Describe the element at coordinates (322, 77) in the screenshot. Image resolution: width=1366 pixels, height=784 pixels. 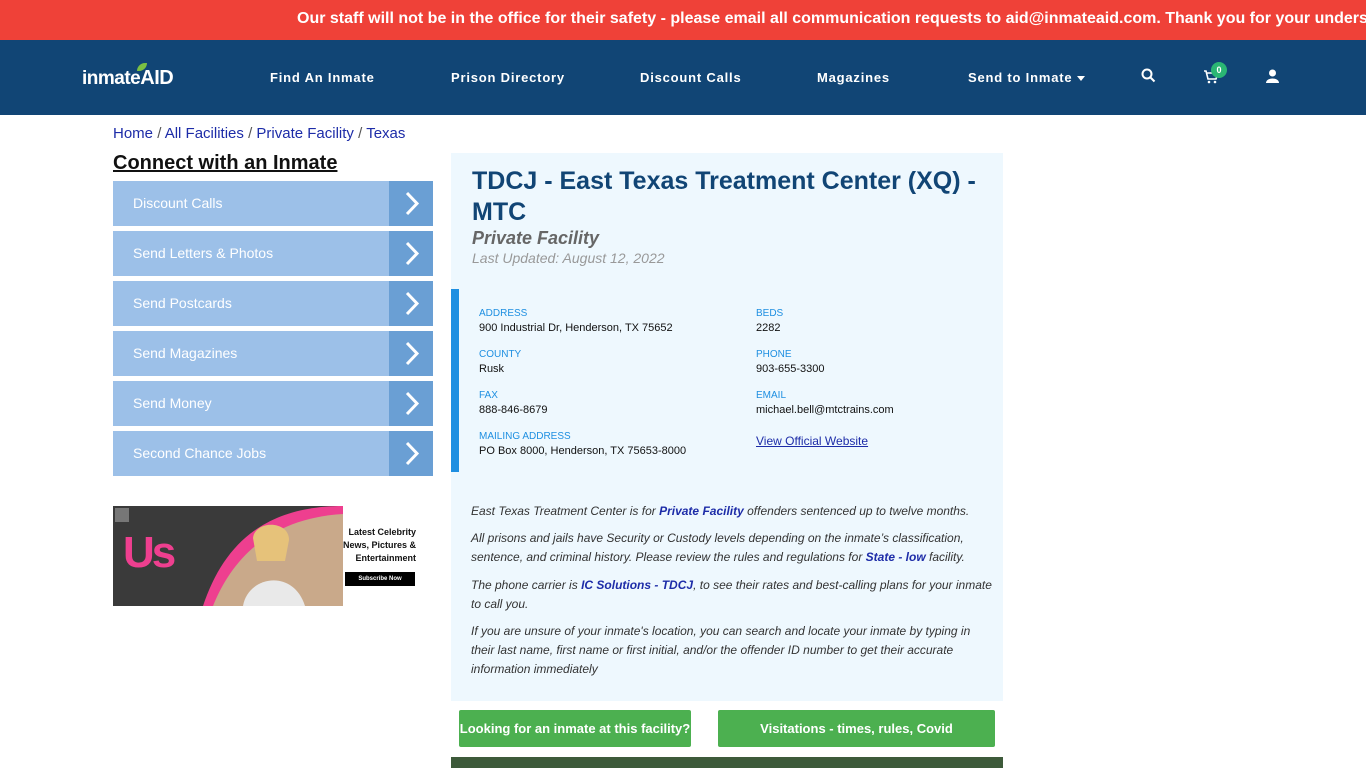
I see `nav-find-inmate: Find An Inmate` at that location.